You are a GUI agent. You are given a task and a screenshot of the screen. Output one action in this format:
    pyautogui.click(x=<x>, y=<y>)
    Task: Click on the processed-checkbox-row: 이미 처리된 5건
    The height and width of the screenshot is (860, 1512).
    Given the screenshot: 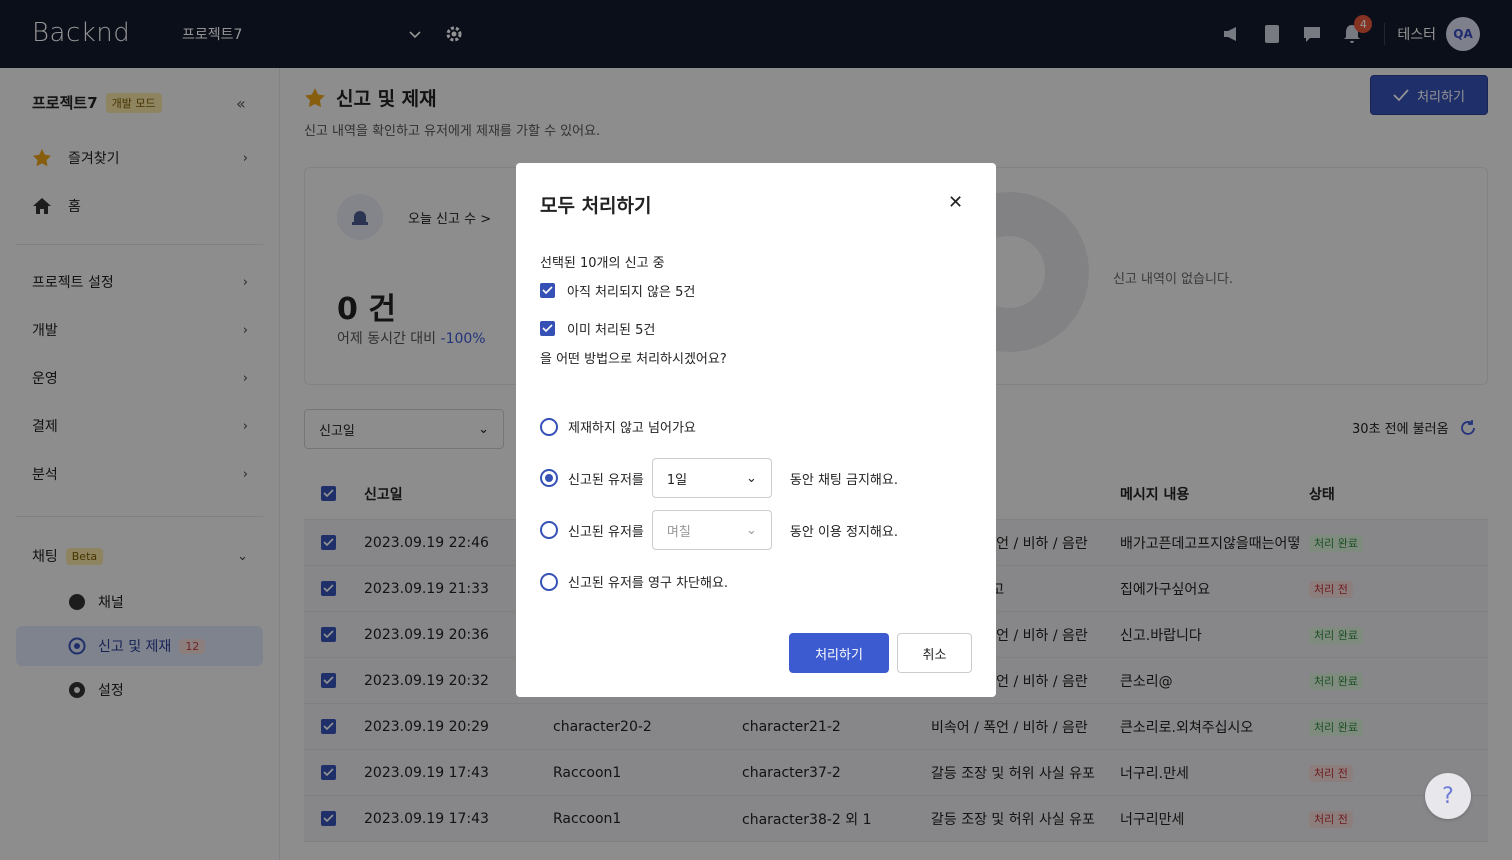 What is the action you would take?
    pyautogui.click(x=597, y=328)
    